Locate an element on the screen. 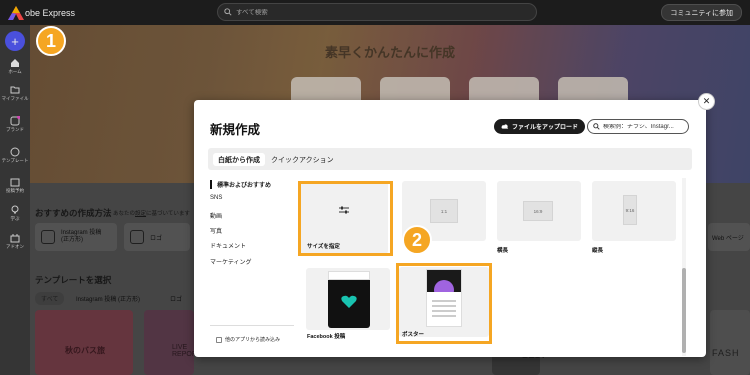 The image size is (750, 375). tab-blank: 白紙から作成 is located at coordinates (239, 159).